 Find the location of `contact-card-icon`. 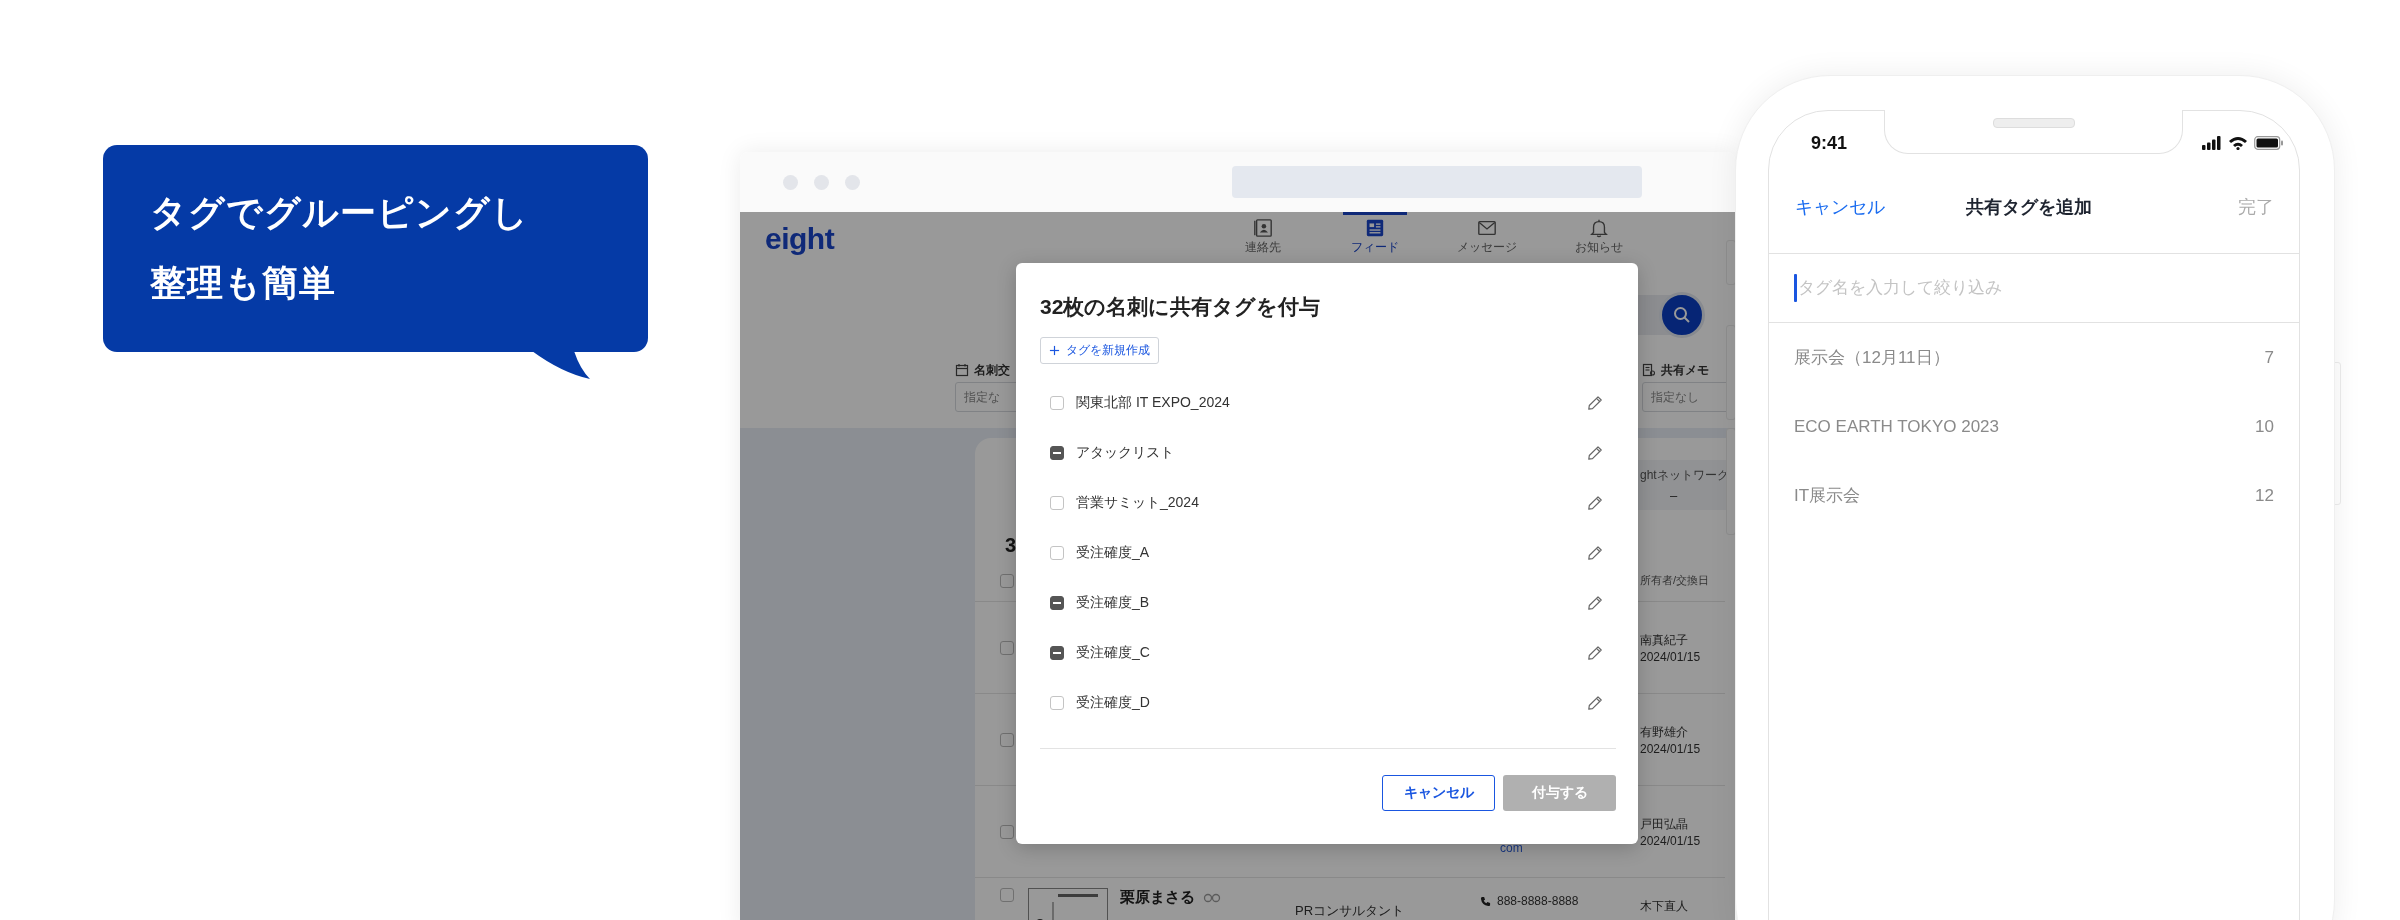

contact-card-icon is located at coordinates (1263, 228).